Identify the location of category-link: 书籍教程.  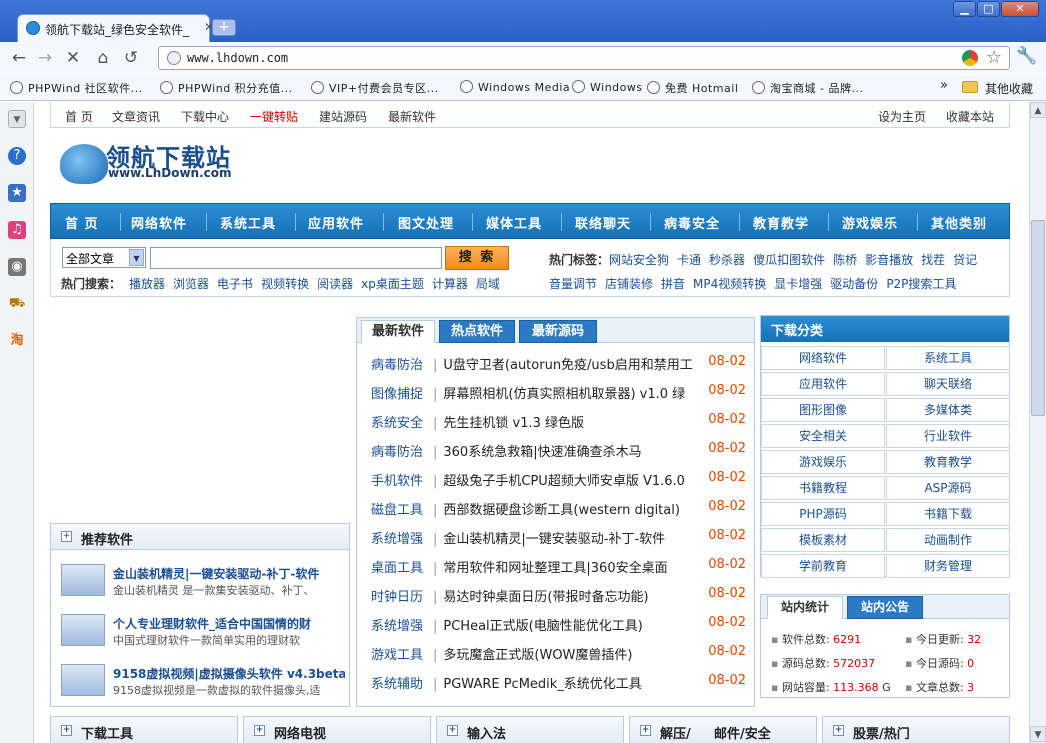
(823, 488).